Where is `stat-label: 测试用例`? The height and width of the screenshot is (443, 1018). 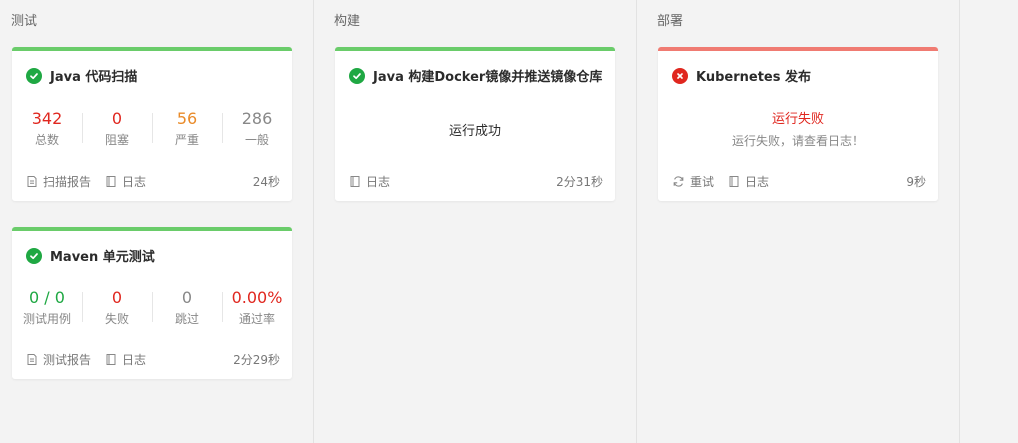 stat-label: 测试用例 is located at coordinates (46, 319).